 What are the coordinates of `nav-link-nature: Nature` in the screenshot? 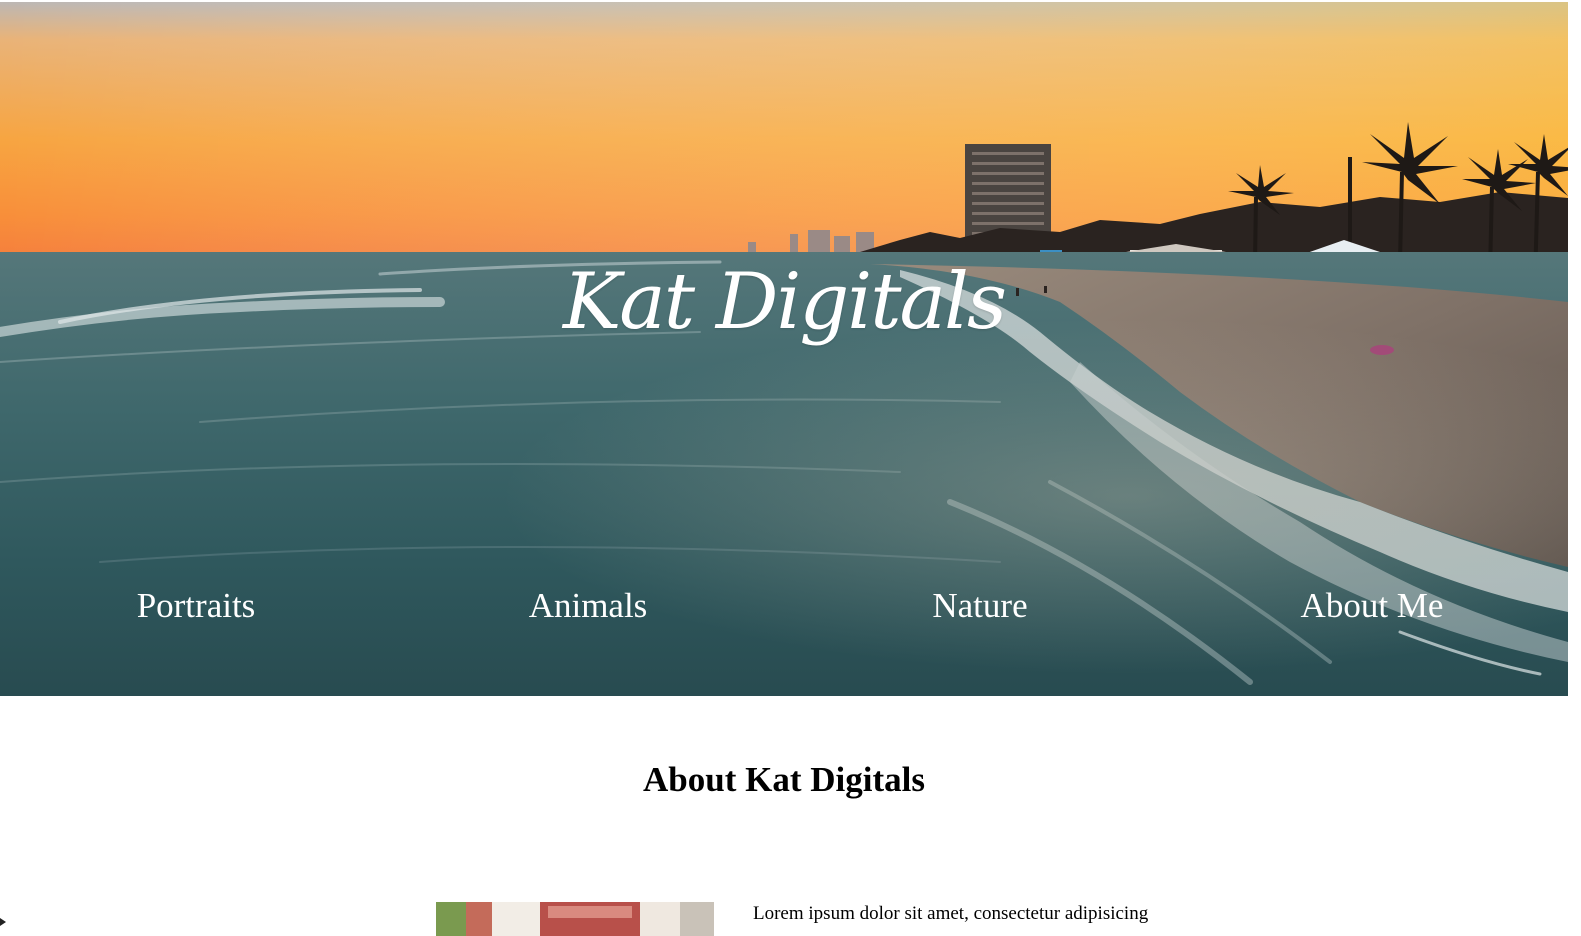 It's located at (980, 606).